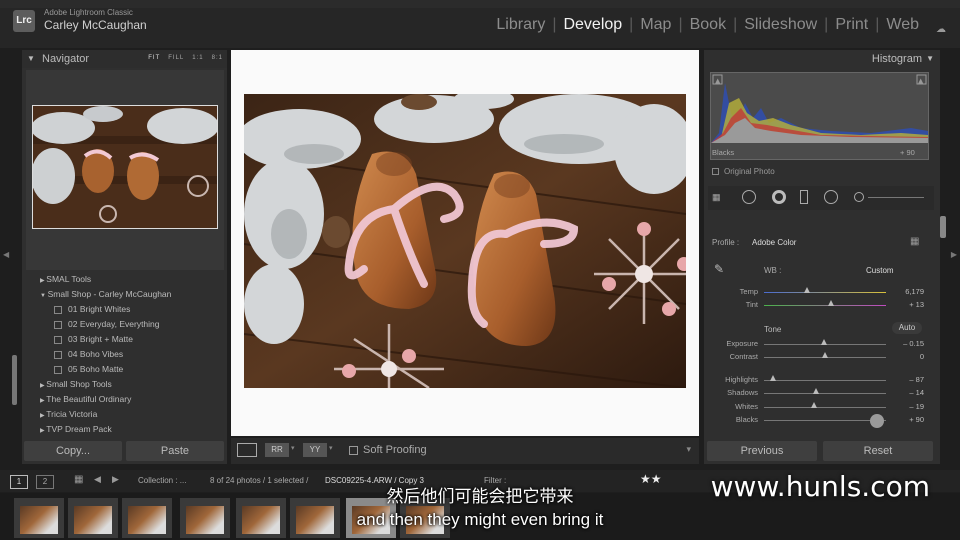  What do you see at coordinates (906, 419) in the screenshot?
I see `slider-value: + 90` at bounding box center [906, 419].